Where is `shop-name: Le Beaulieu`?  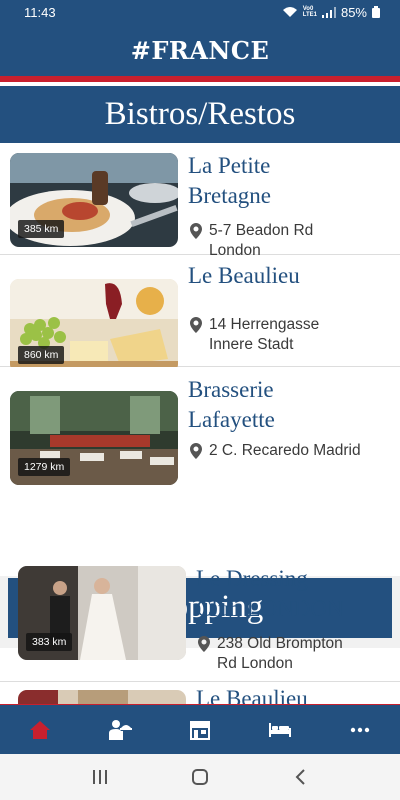 shop-name: Le Beaulieu is located at coordinates (252, 695).